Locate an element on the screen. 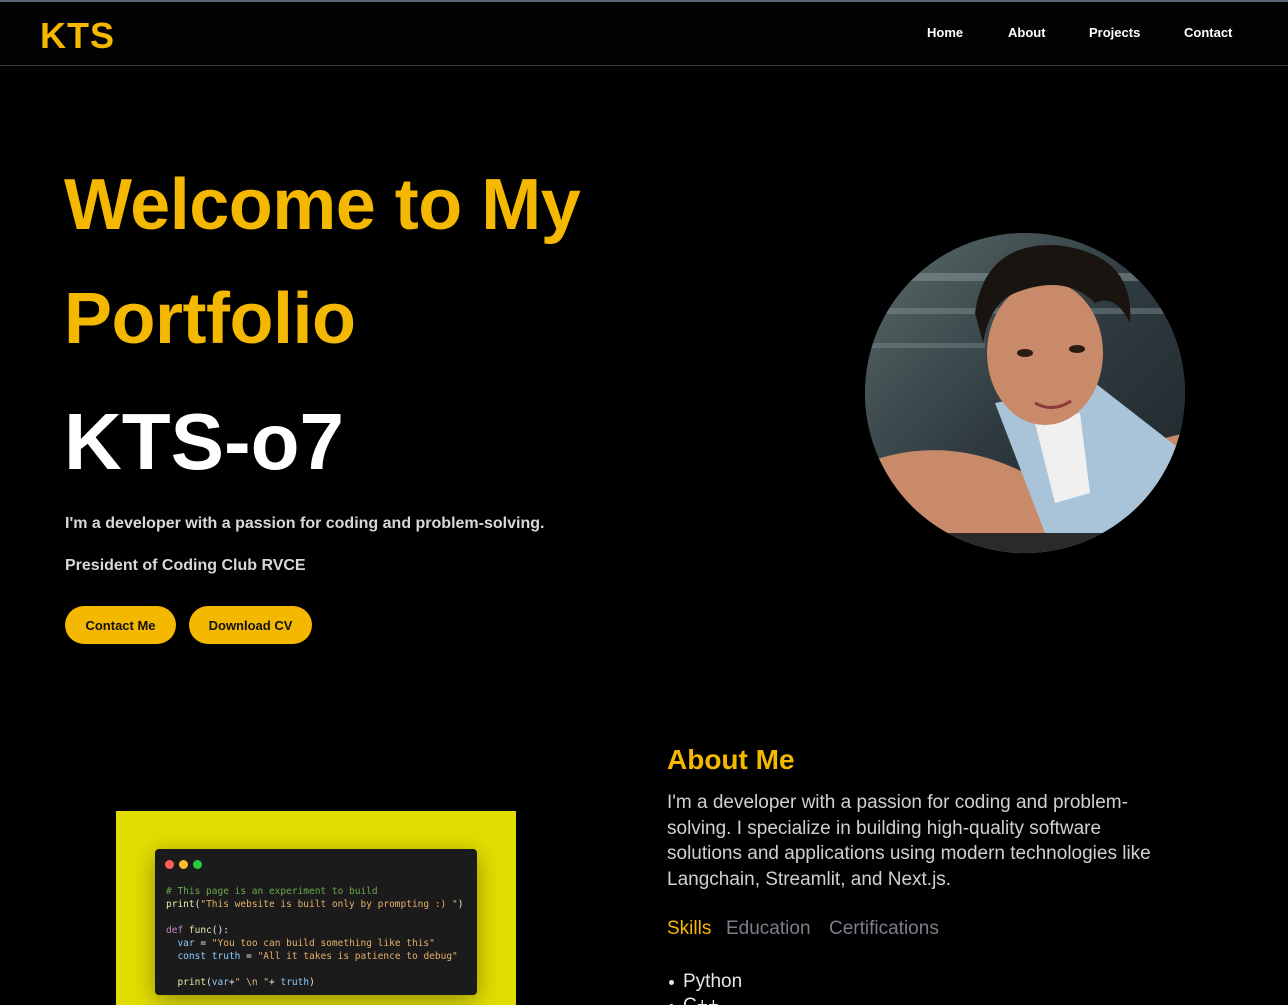  navbar: KTS Home About Projects Contact is located at coordinates (644, 34).